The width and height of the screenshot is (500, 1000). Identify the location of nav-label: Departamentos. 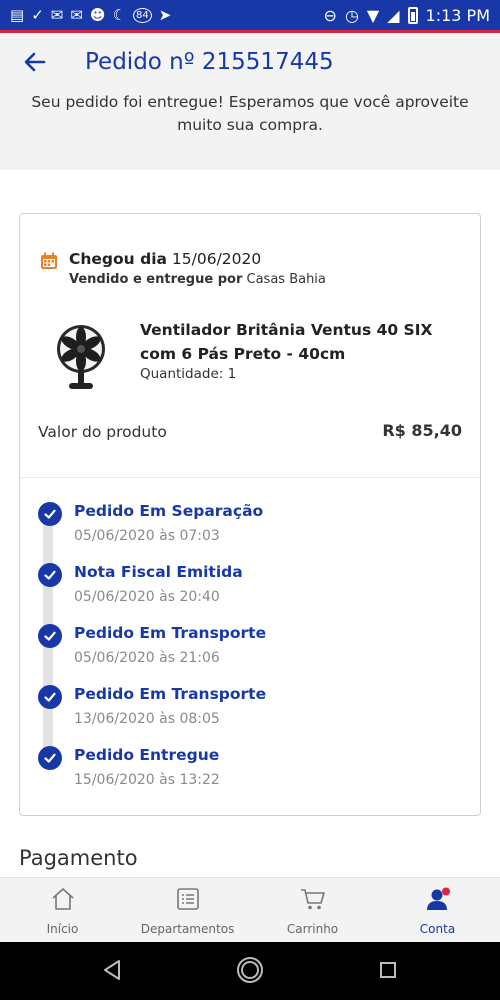
(187, 929).